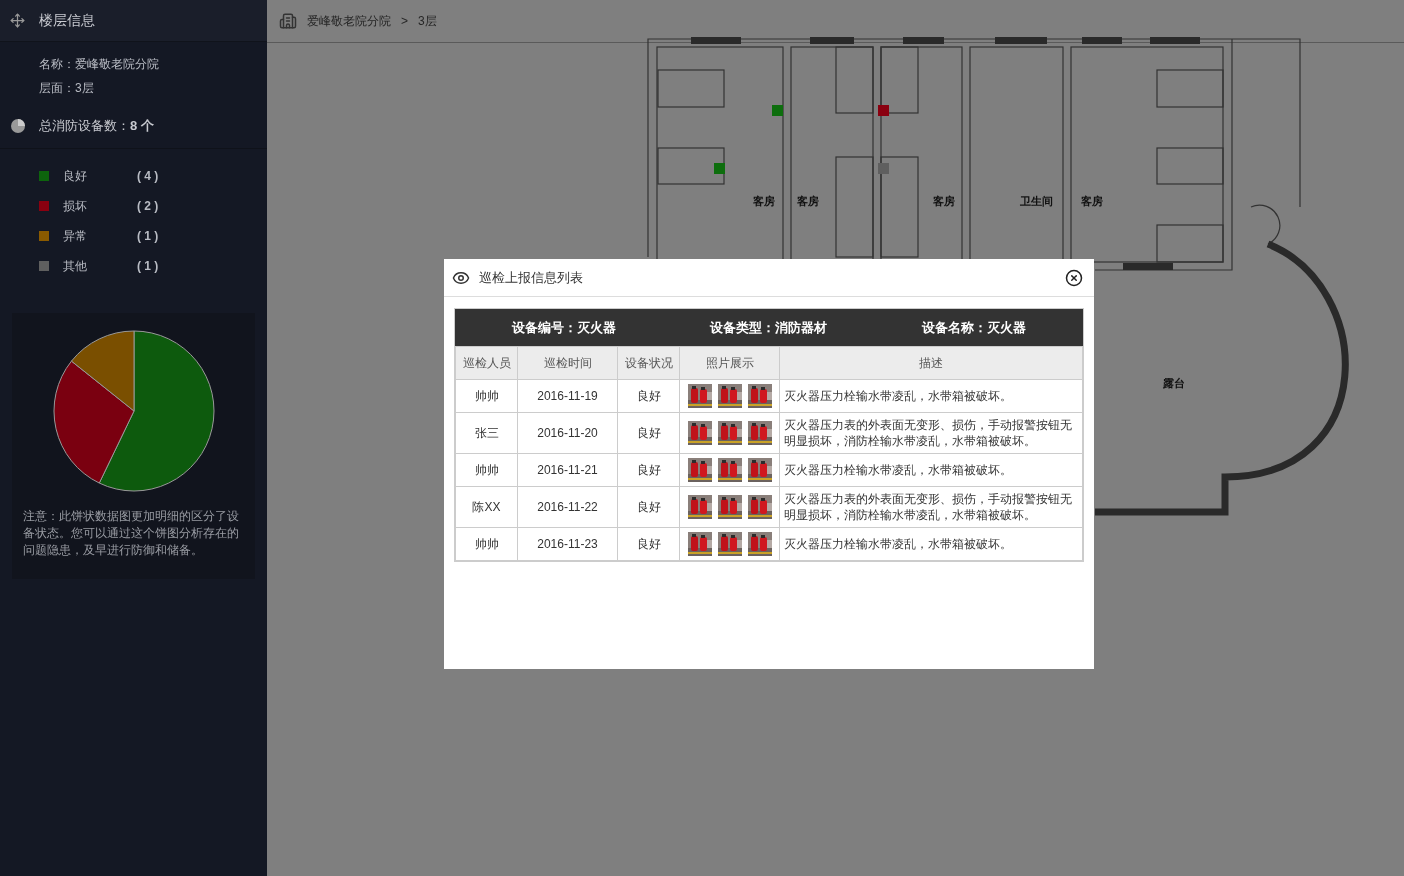  What do you see at coordinates (288, 21) in the screenshot?
I see `building-icon` at bounding box center [288, 21].